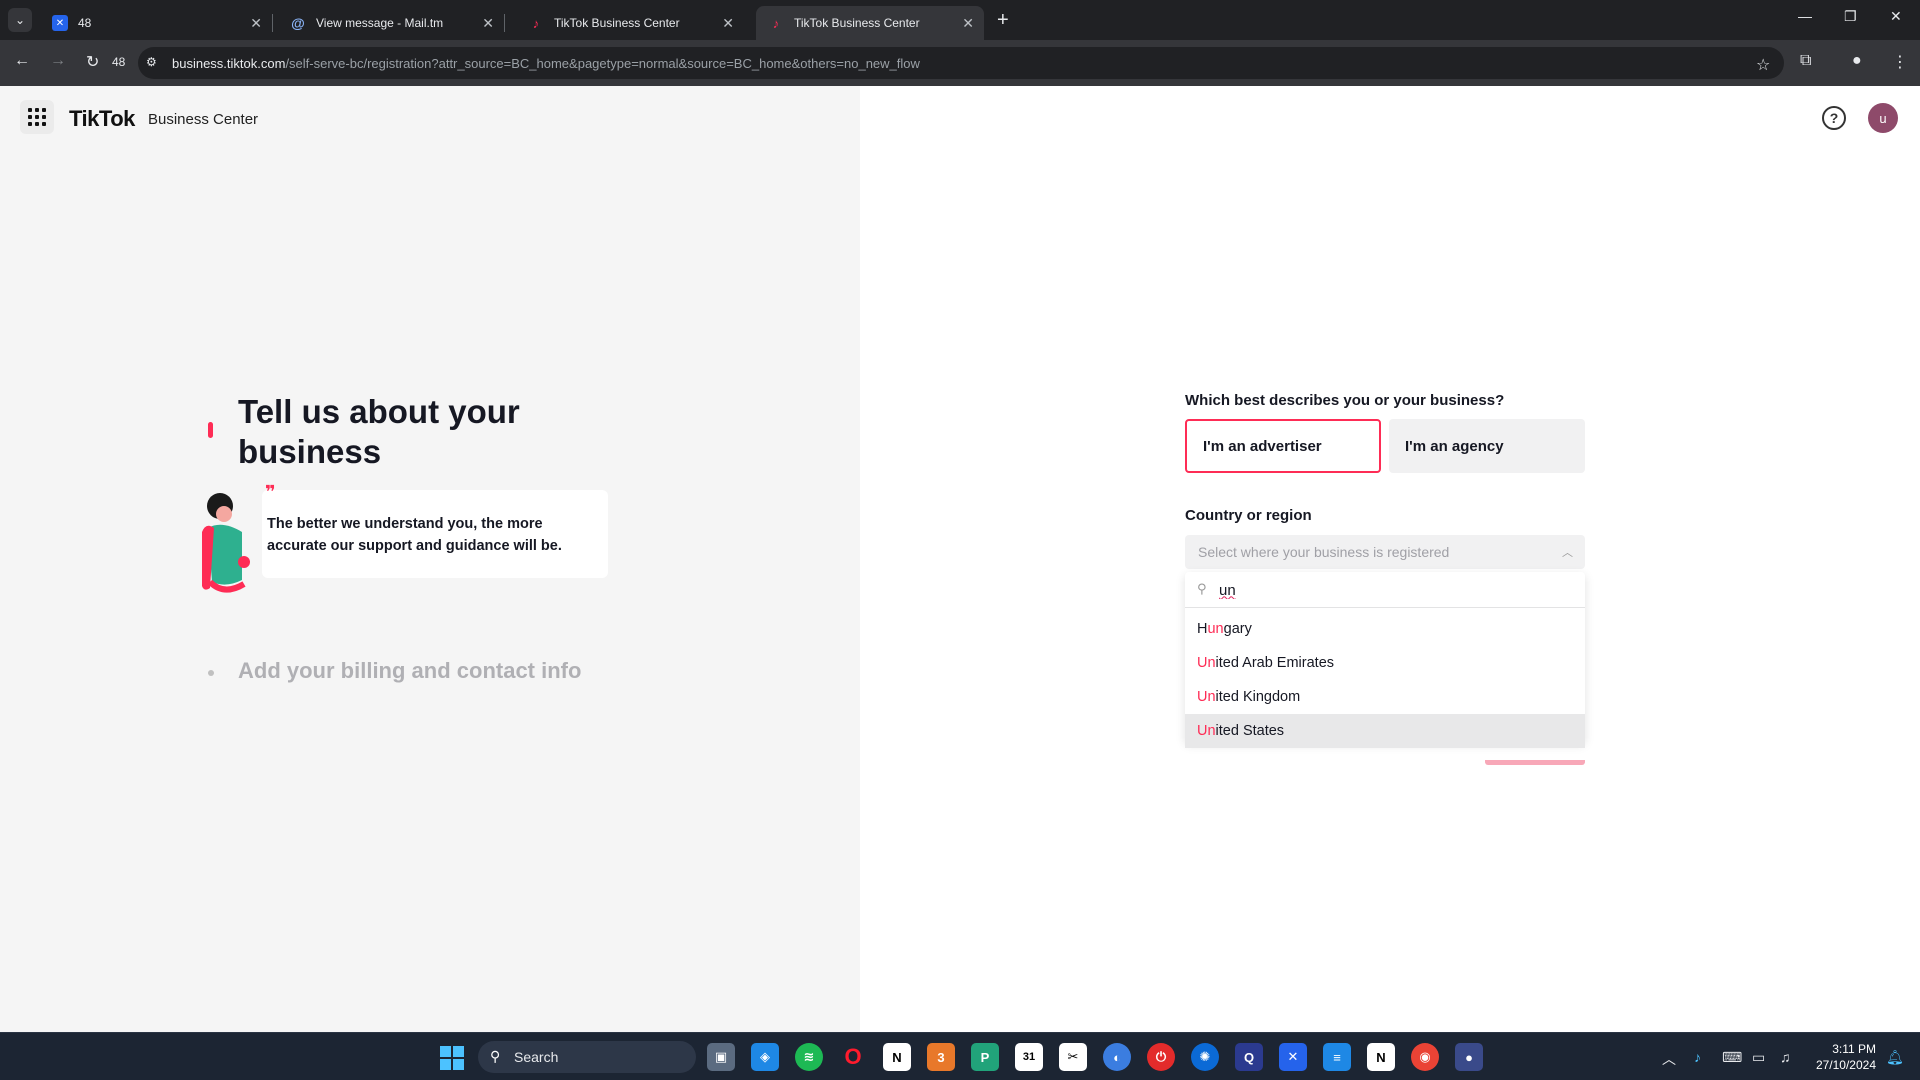  Describe the element at coordinates (1073, 1057) in the screenshot. I see `capcut-icon: ✂` at that location.